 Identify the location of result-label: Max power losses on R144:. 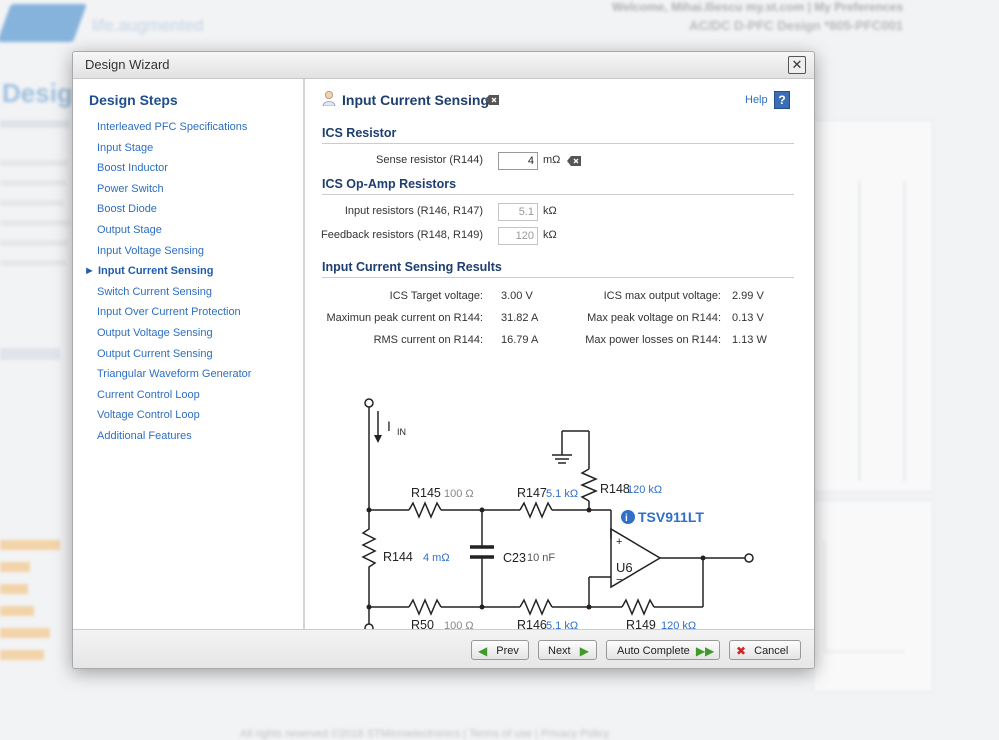
(653, 340).